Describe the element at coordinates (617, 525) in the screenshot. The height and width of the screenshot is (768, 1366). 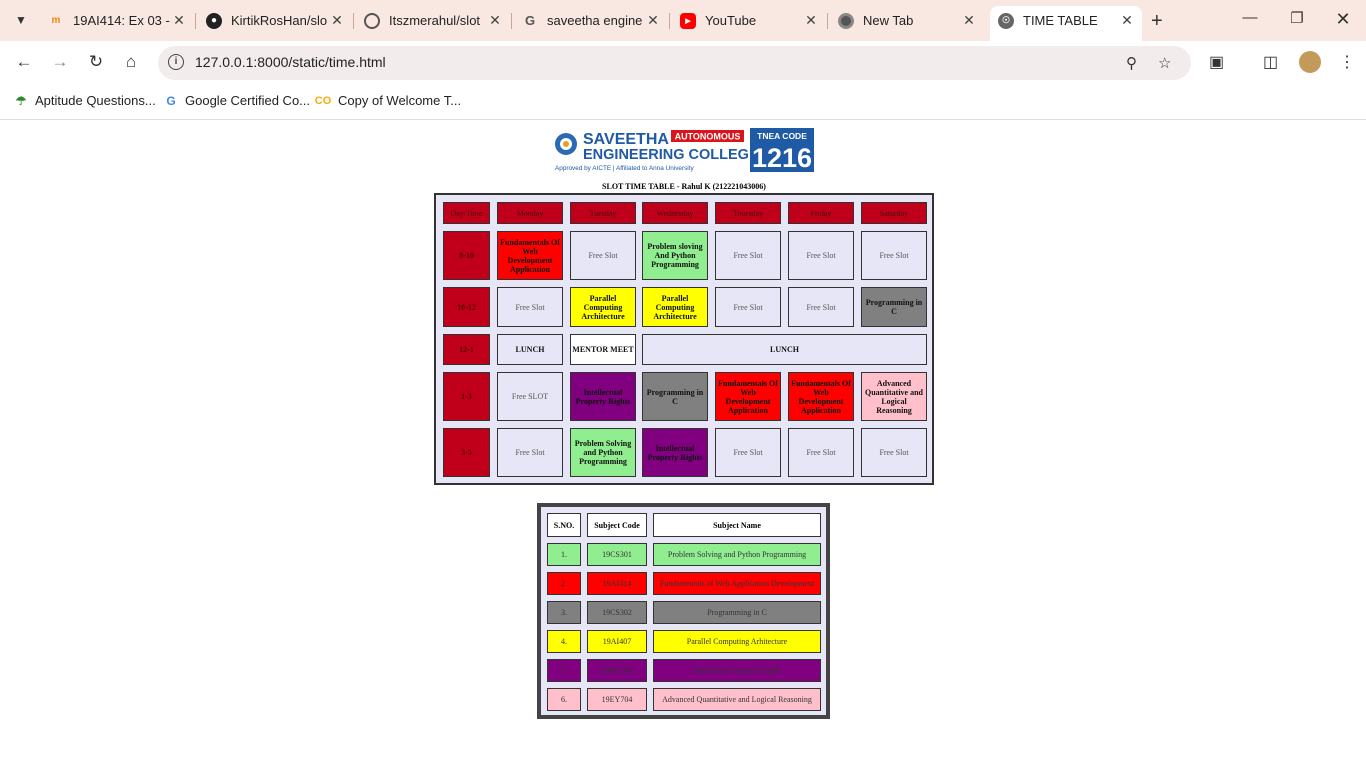
I see `subject-header-code: Subject Code` at that location.